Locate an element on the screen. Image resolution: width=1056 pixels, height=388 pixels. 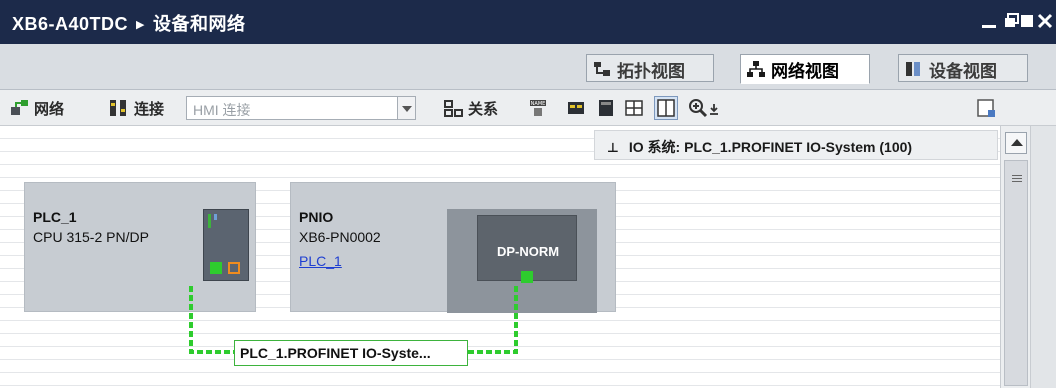
vertical-scrollbar is located at coordinates (1015, 257).